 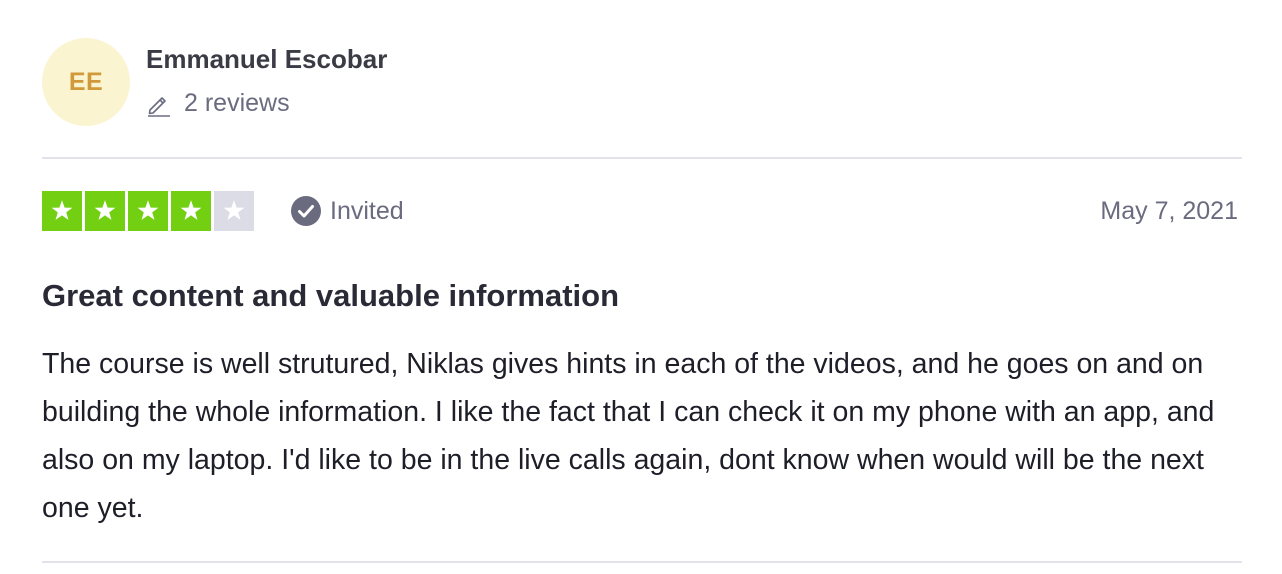 What do you see at coordinates (237, 103) in the screenshot?
I see `reviews-count-label: 2 reviews` at bounding box center [237, 103].